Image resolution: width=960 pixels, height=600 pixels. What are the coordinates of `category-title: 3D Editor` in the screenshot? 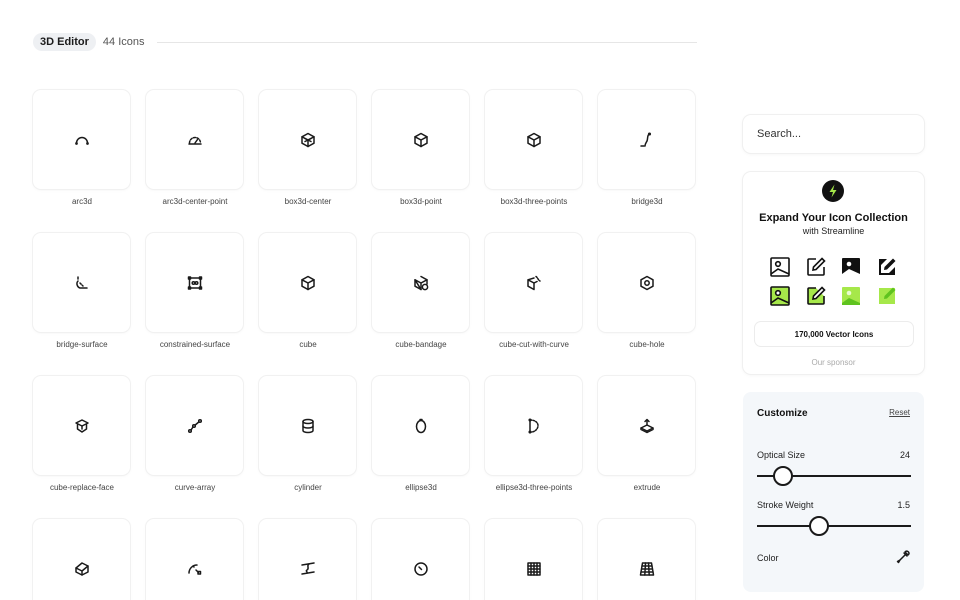 It's located at (64, 42).